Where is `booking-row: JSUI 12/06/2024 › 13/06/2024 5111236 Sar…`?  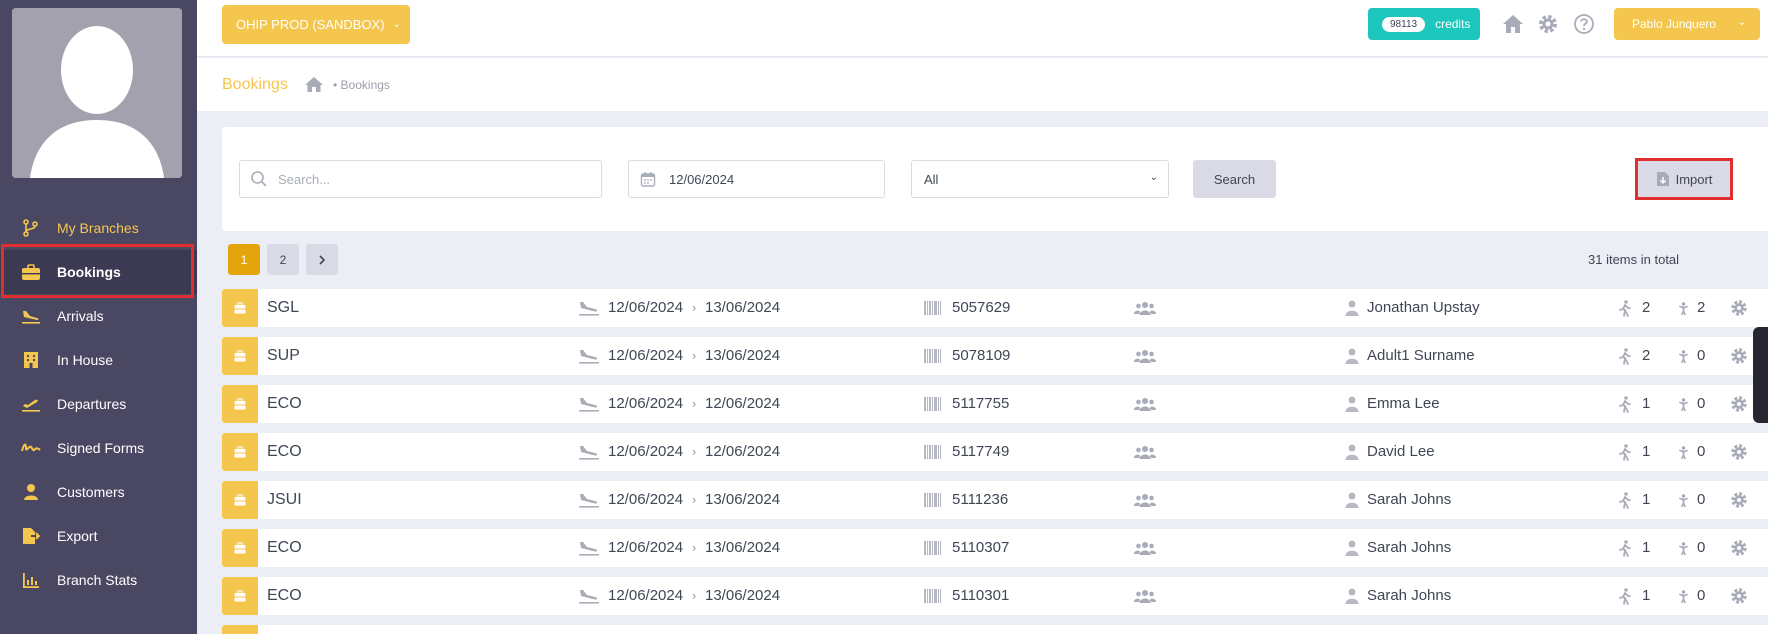
booking-row: JSUI 12/06/2024 › 13/06/2024 5111236 Sar… is located at coordinates (995, 500).